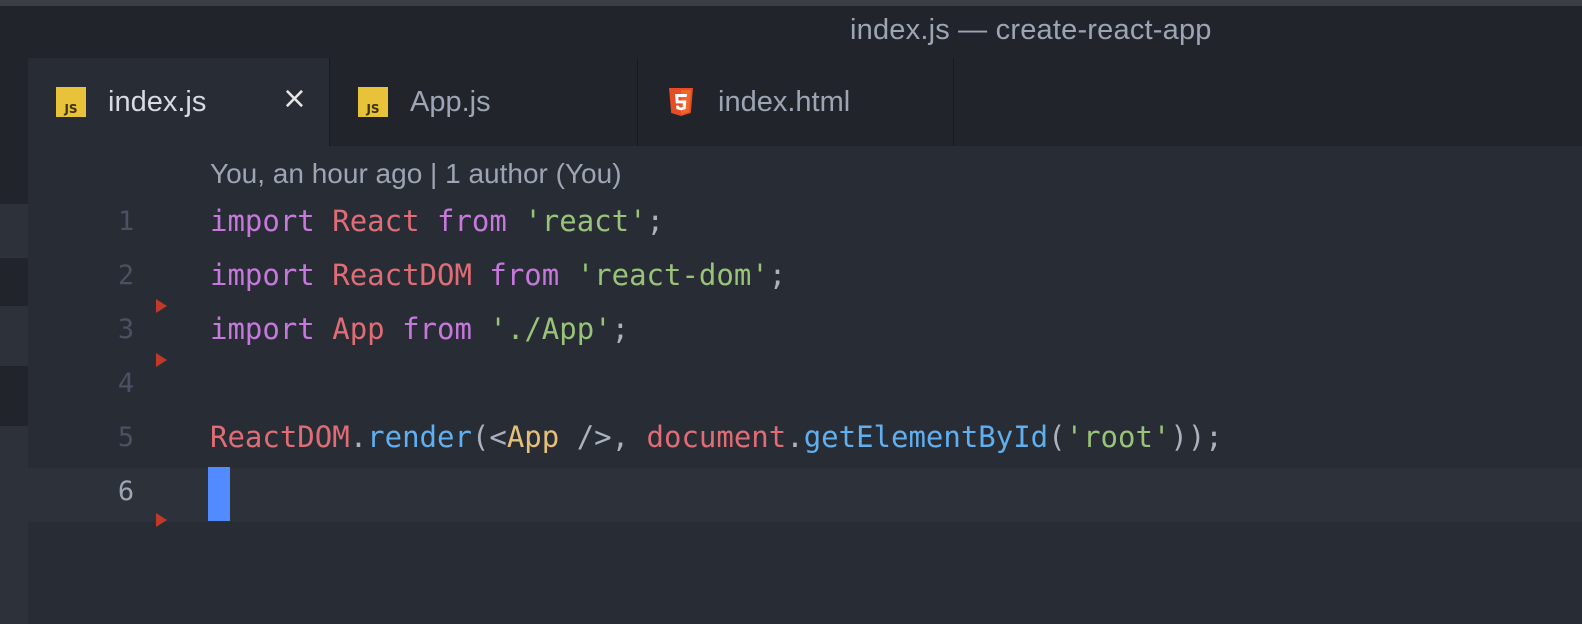 This screenshot has height=624, width=1582. Describe the element at coordinates (157, 101) in the screenshot. I see `tab-label: index.js` at that location.